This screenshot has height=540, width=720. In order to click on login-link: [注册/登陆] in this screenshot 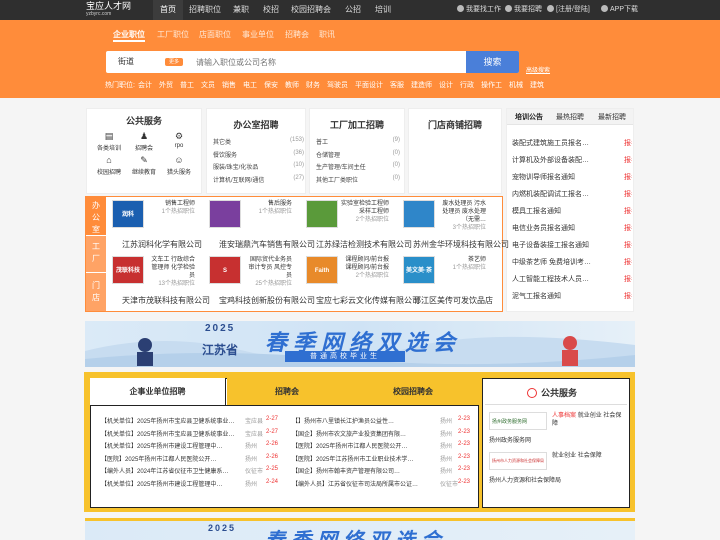, I will do `click(568, 10)`.